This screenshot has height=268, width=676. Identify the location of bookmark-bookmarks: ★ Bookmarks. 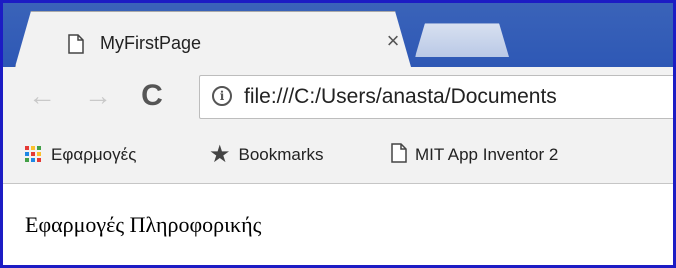
(266, 155).